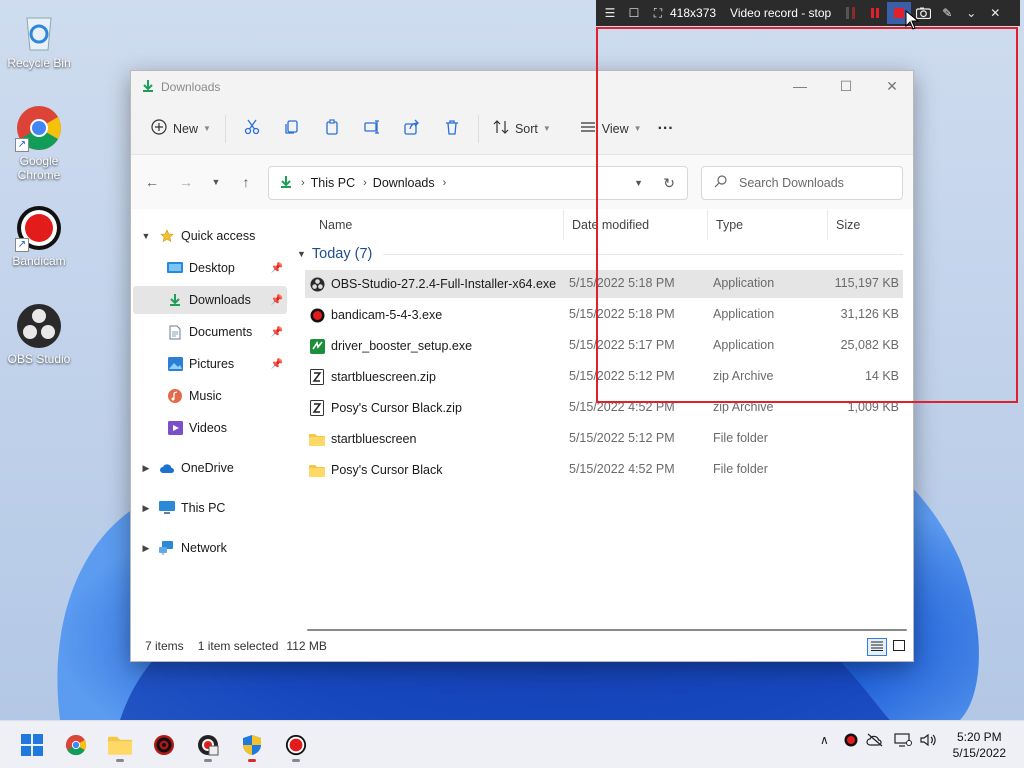 This screenshot has width=1024, height=768. I want to click on close-icon: ✕, so click(995, 13).